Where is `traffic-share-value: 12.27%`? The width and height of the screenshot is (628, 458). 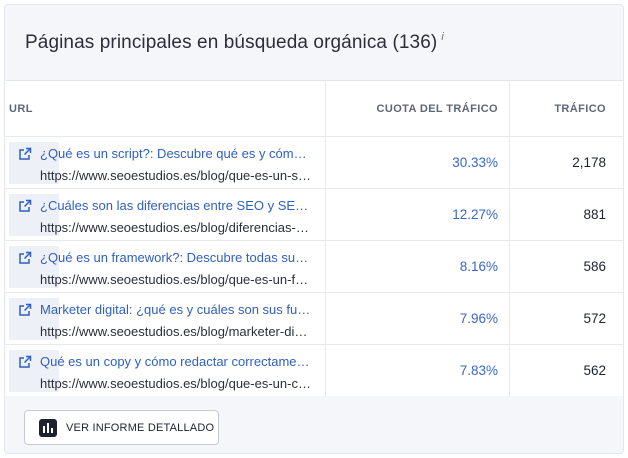
traffic-share-value: 12.27% is located at coordinates (475, 214).